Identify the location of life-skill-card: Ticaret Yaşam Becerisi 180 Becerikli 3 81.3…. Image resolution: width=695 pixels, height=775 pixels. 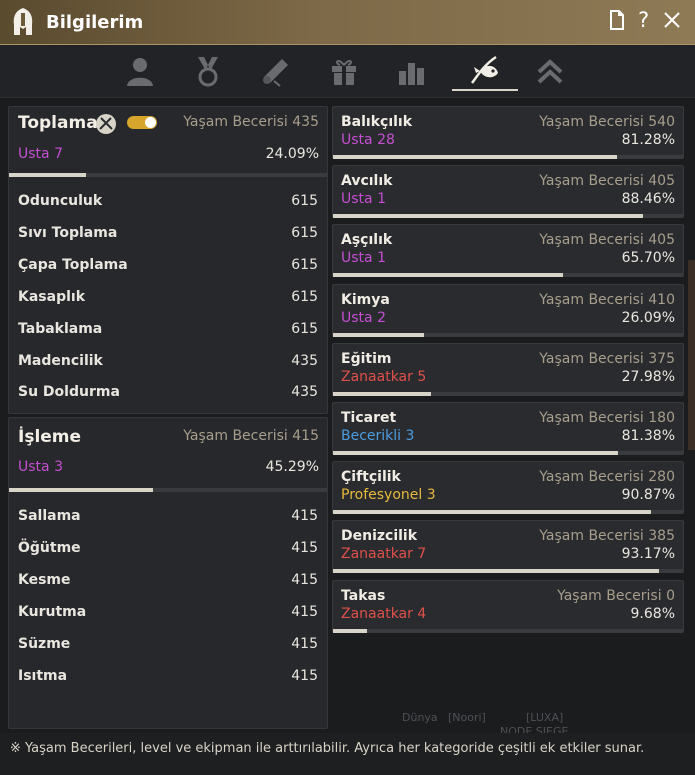
(508, 428).